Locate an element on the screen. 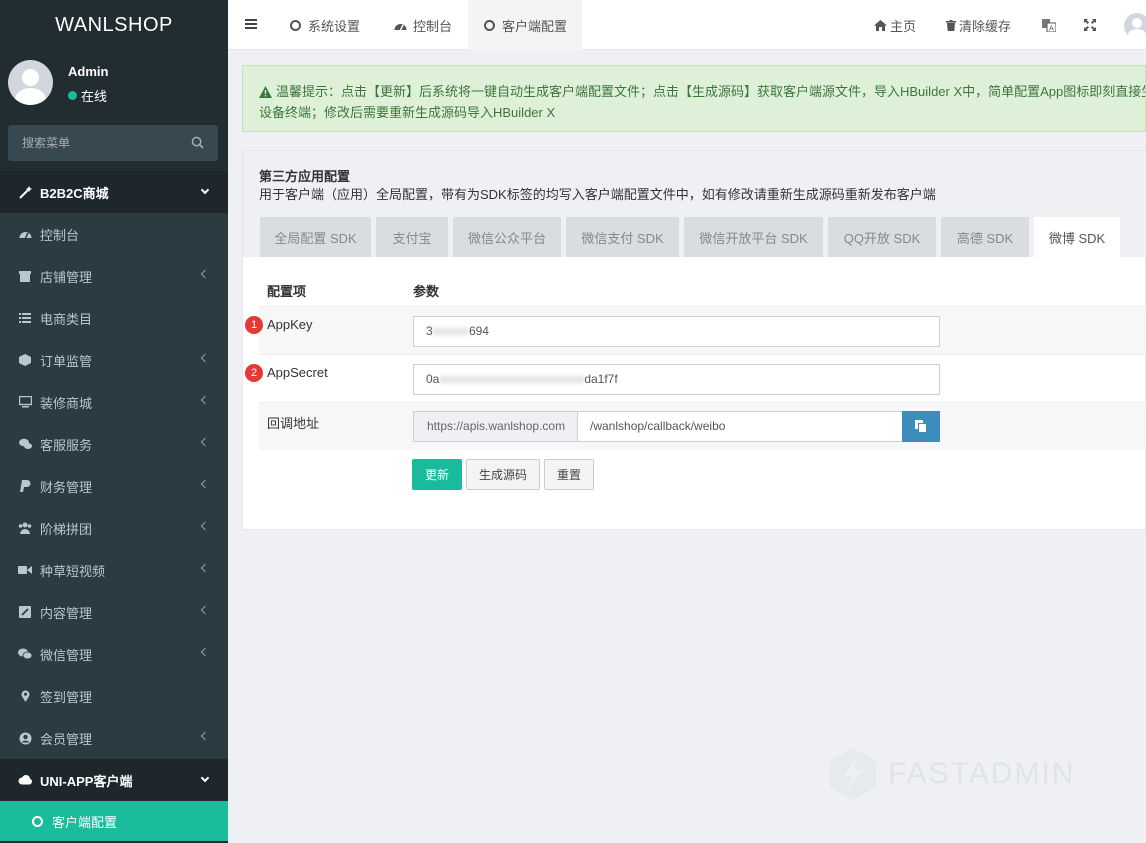 This screenshot has width=1146, height=843. users-icon is located at coordinates (25, 528).